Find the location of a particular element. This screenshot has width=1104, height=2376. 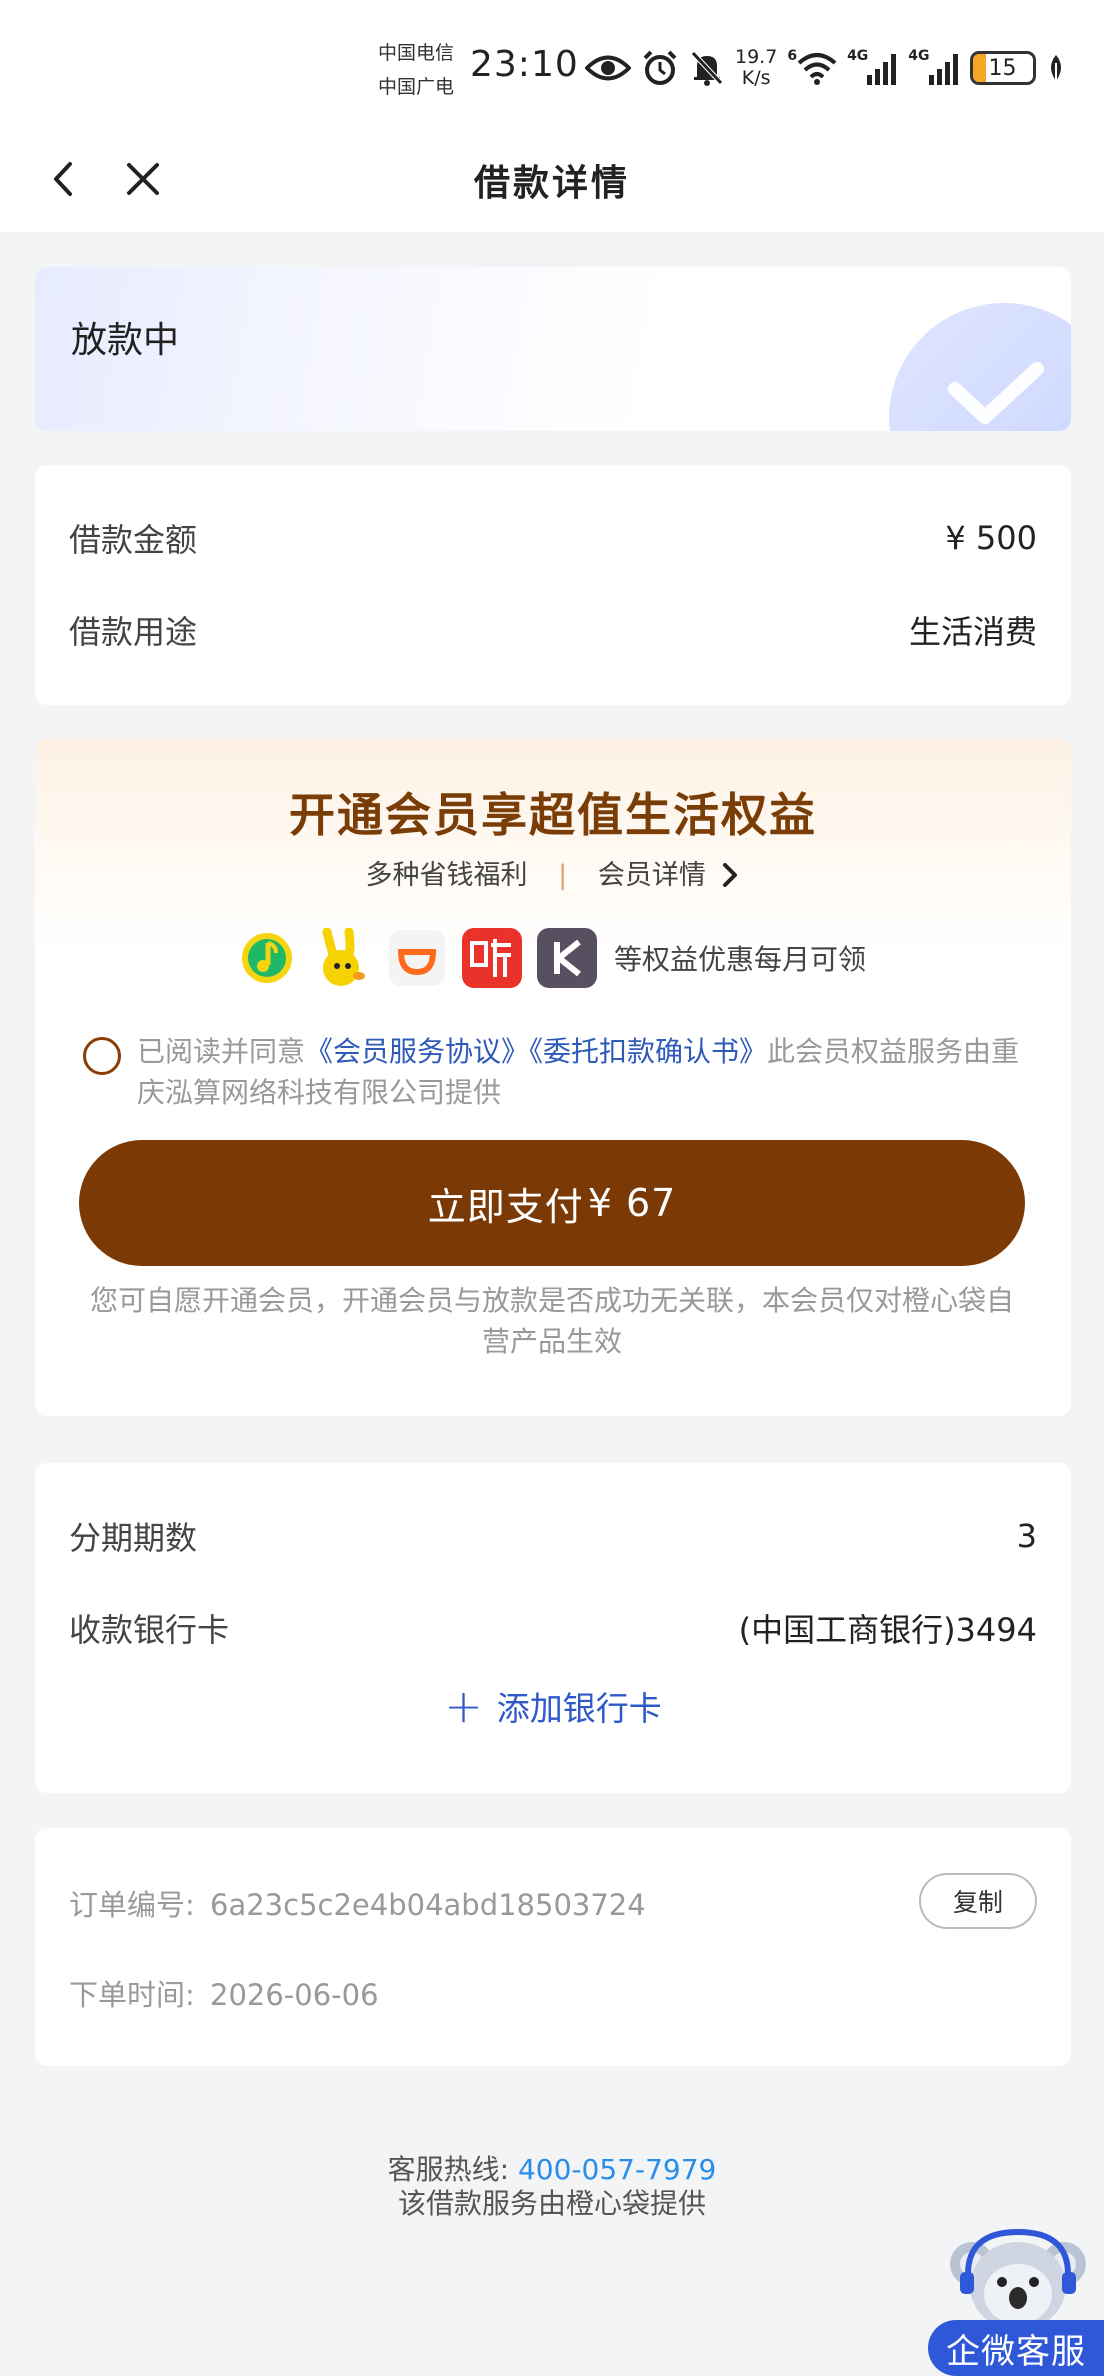

loan-info-card: 借款金额 ¥ 500 借款用途 生活消费 is located at coordinates (553, 585).